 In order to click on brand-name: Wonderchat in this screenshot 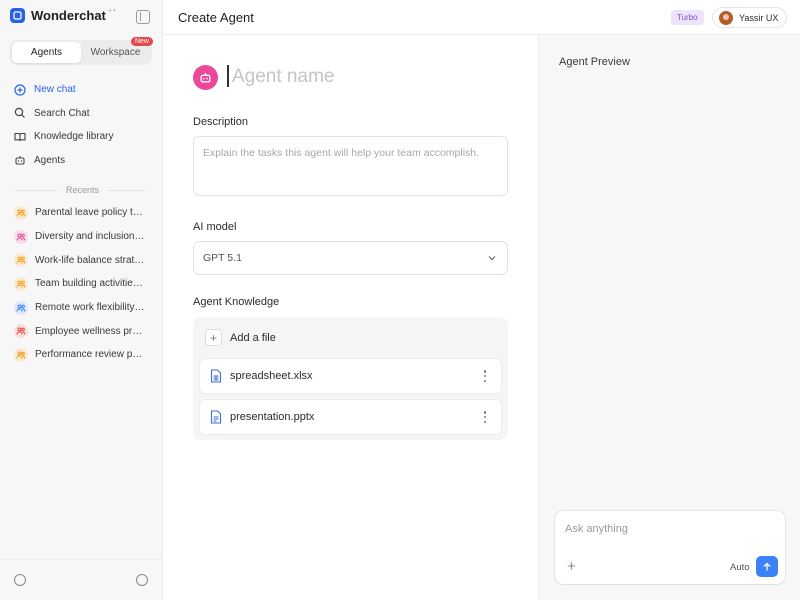, I will do `click(68, 15)`.